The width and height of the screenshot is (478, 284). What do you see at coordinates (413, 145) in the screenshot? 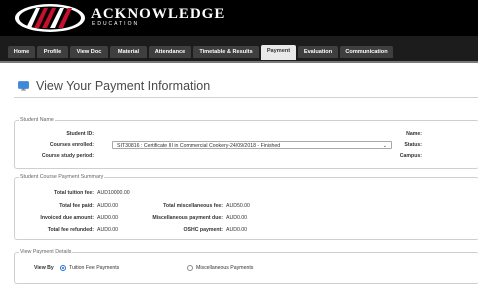
I see `status-label: Status:` at bounding box center [413, 145].